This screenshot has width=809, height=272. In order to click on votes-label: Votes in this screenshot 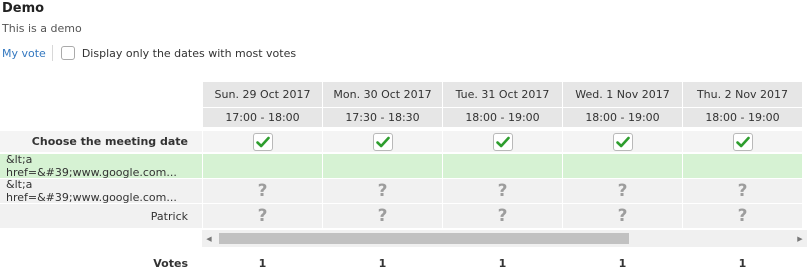, I will do `click(170, 263)`.